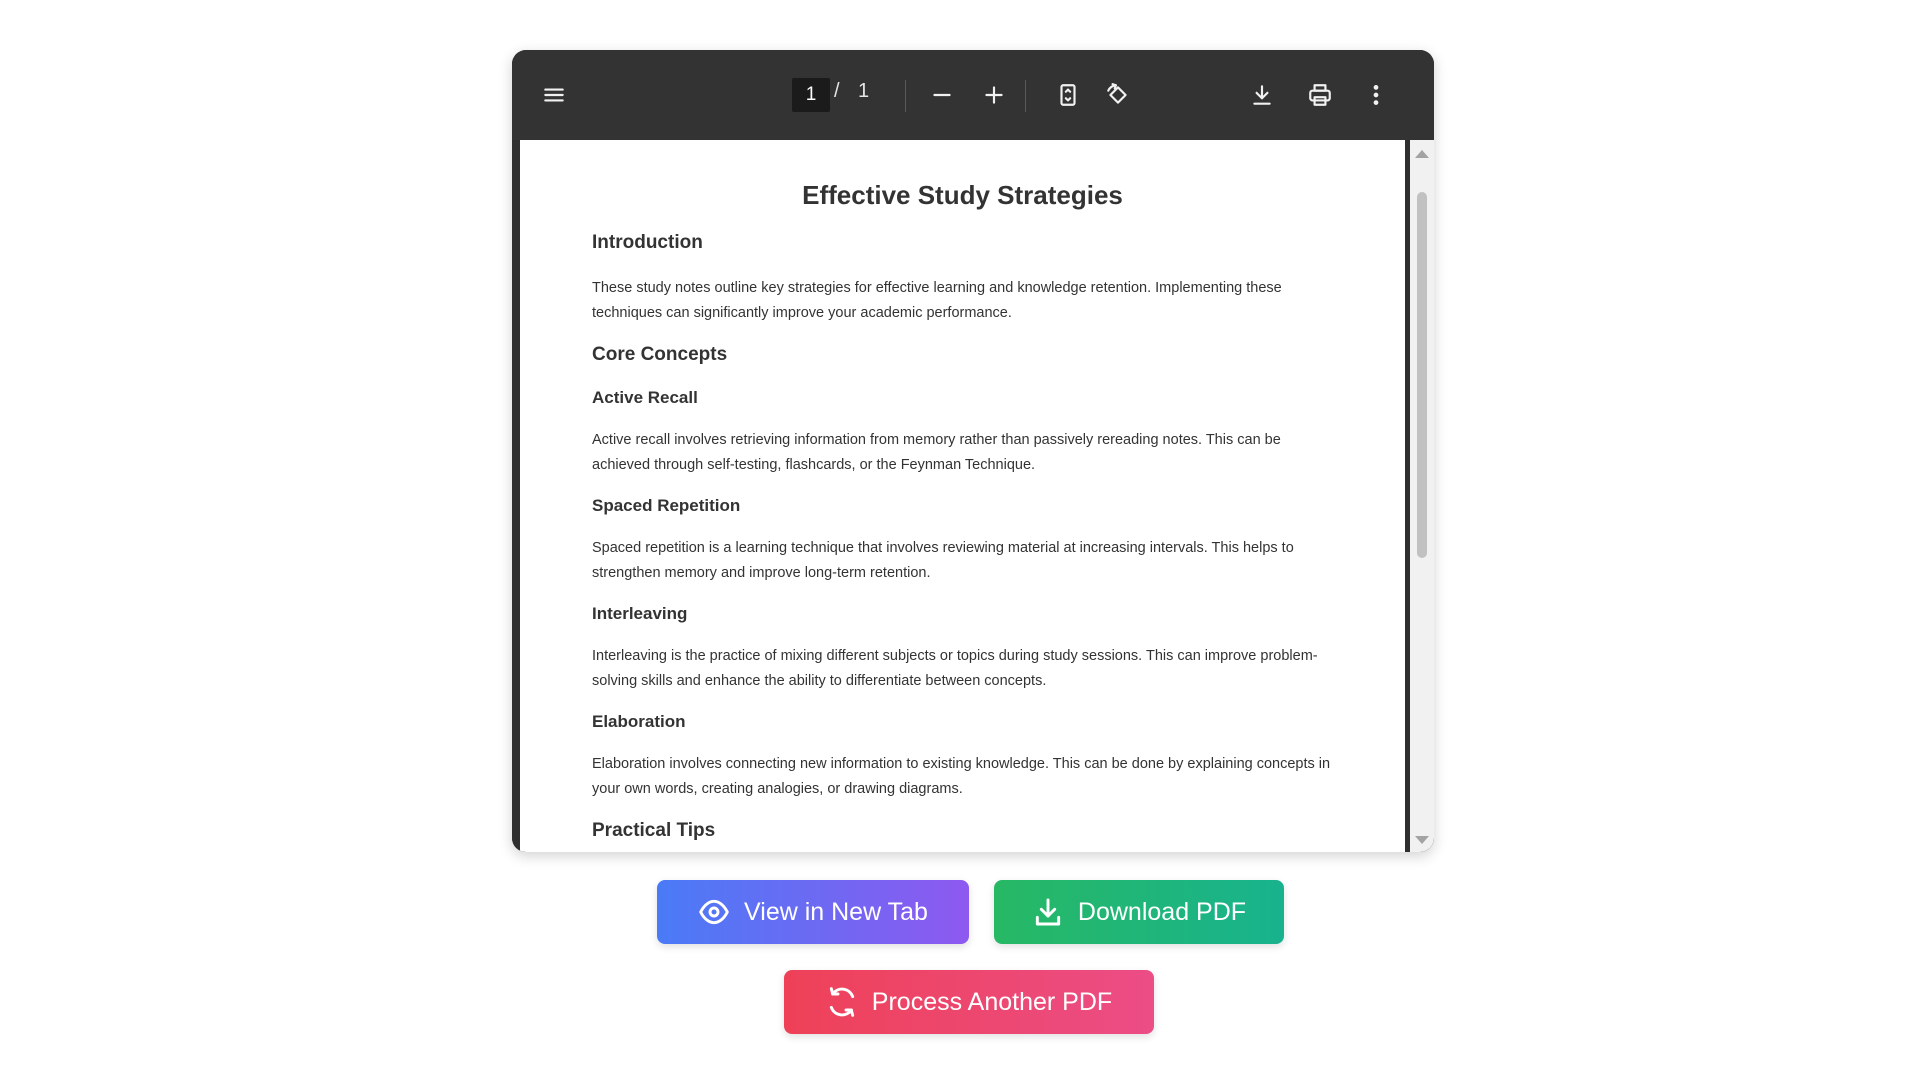 The width and height of the screenshot is (1920, 1080). I want to click on page-number-input: 1, so click(811, 95).